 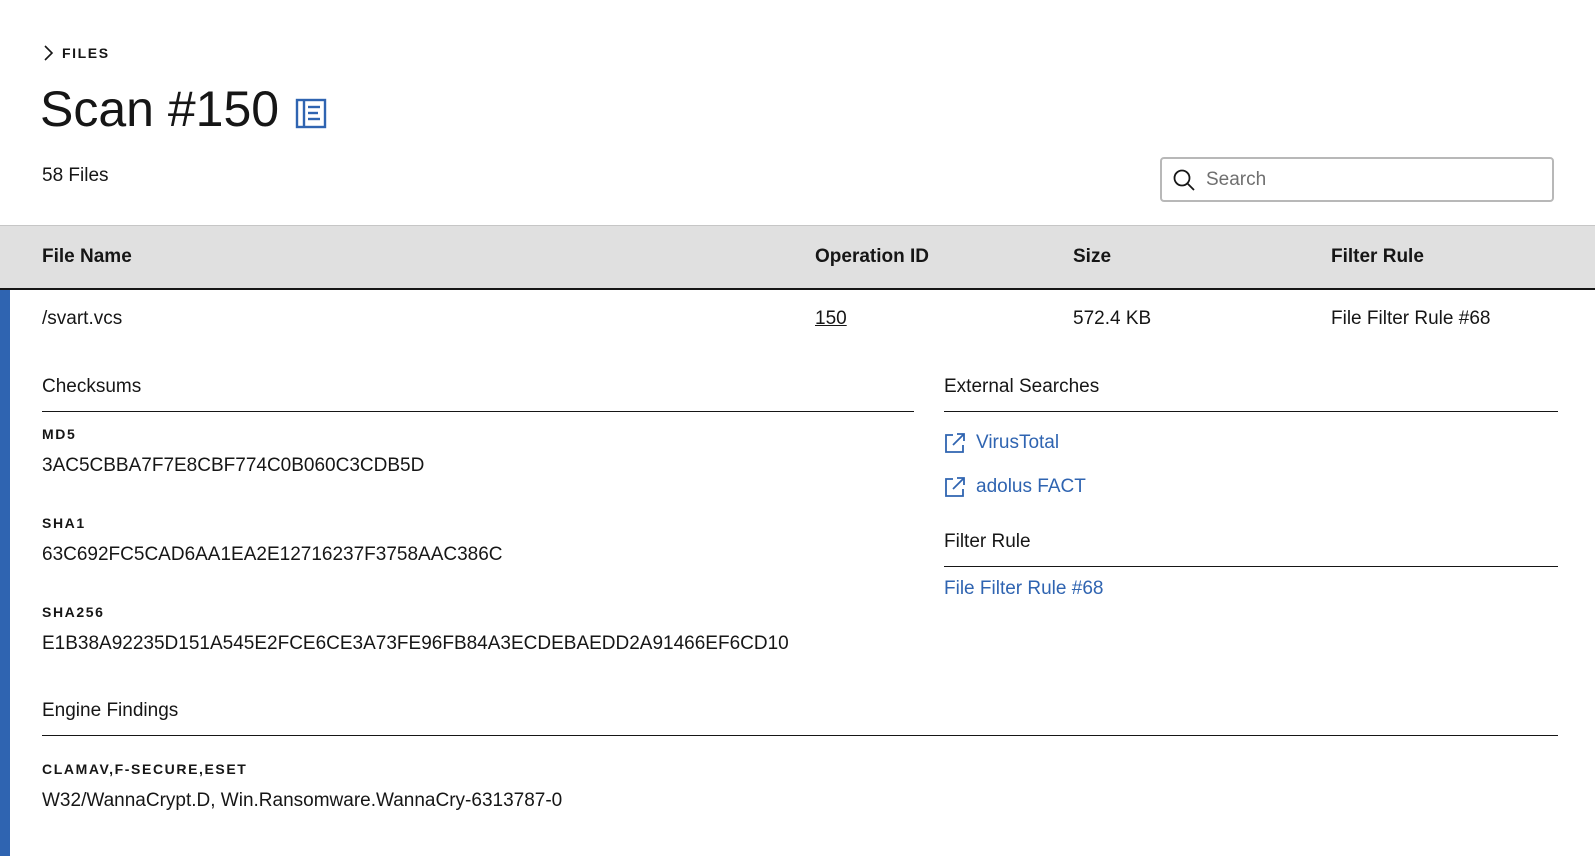 What do you see at coordinates (272, 554) in the screenshot?
I see `sha1-value: 63C692FC5CAD6AA1EA2E12716237F3758AAC386C` at bounding box center [272, 554].